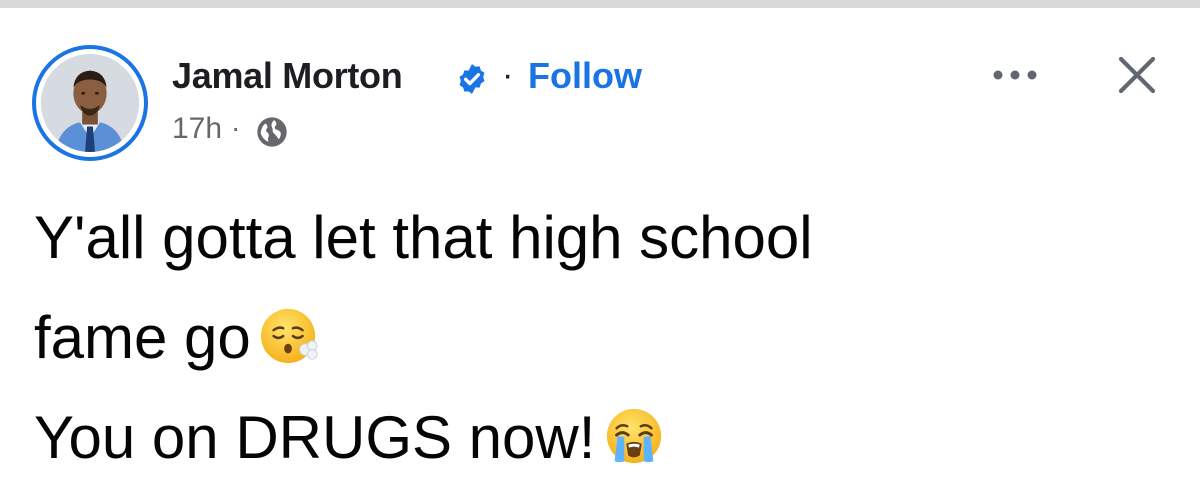 This screenshot has height=488, width=1200. Describe the element at coordinates (197, 129) in the screenshot. I see `post-timestamp: 17h` at that location.